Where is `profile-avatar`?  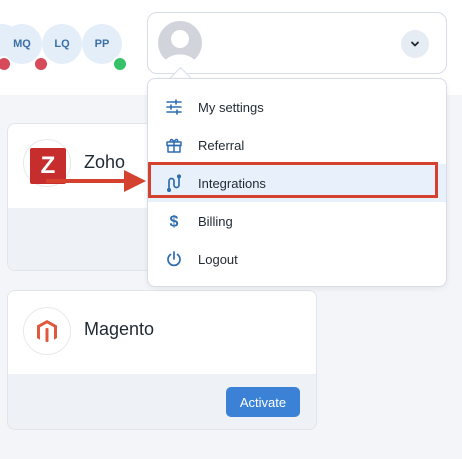 profile-avatar is located at coordinates (180, 43).